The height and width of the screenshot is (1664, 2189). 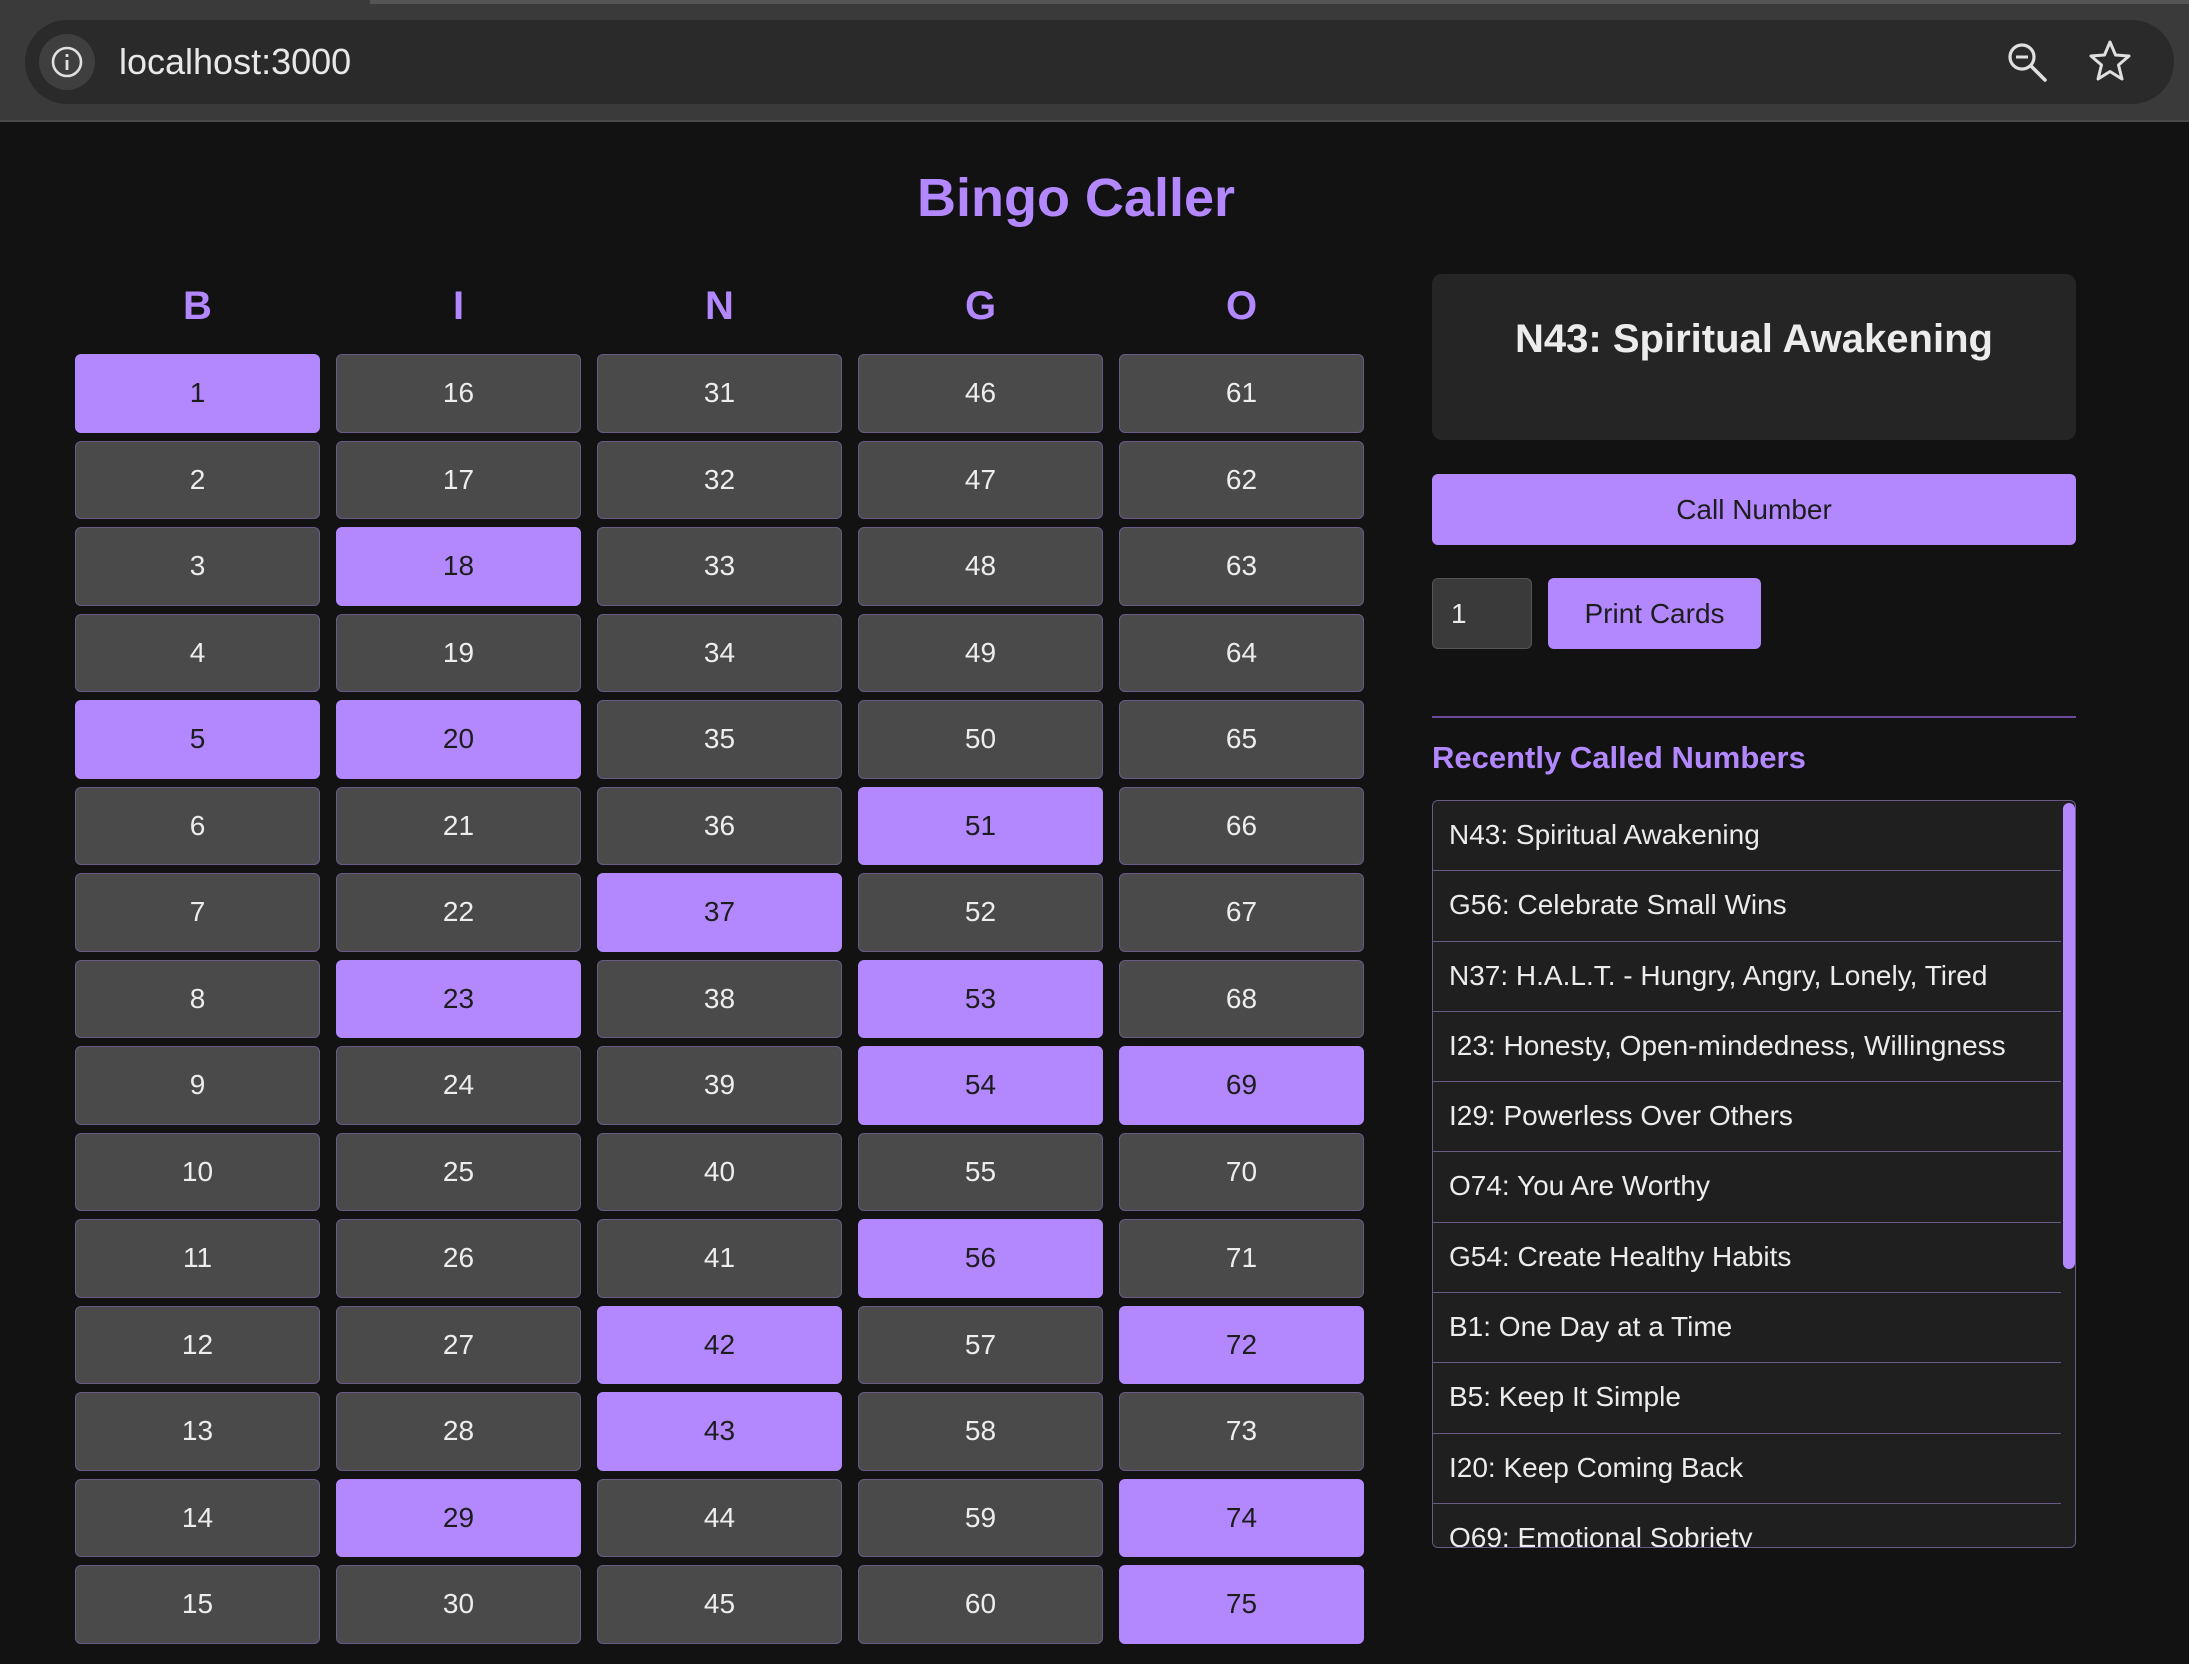 What do you see at coordinates (458, 306) in the screenshot?
I see `column-letter-i: I` at bounding box center [458, 306].